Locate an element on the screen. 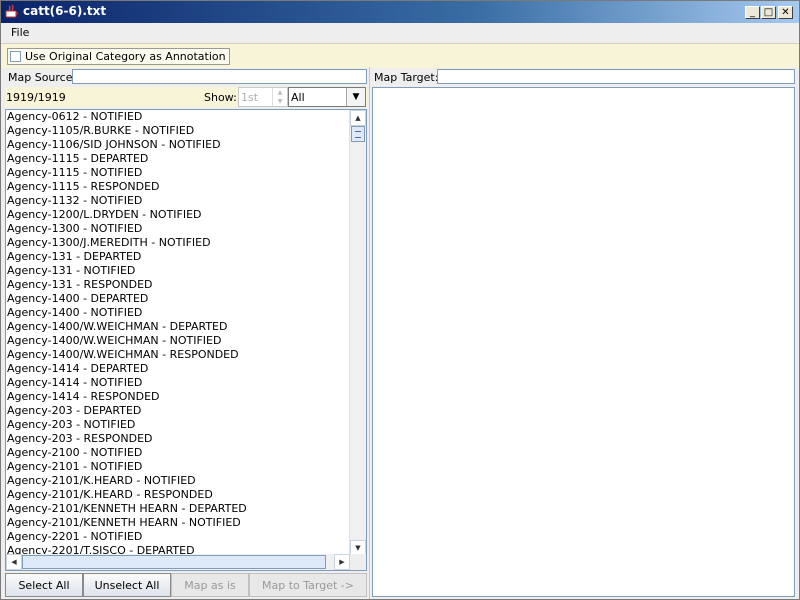  list-item: Agency-1414 - DEPARTED is located at coordinates (178, 369).